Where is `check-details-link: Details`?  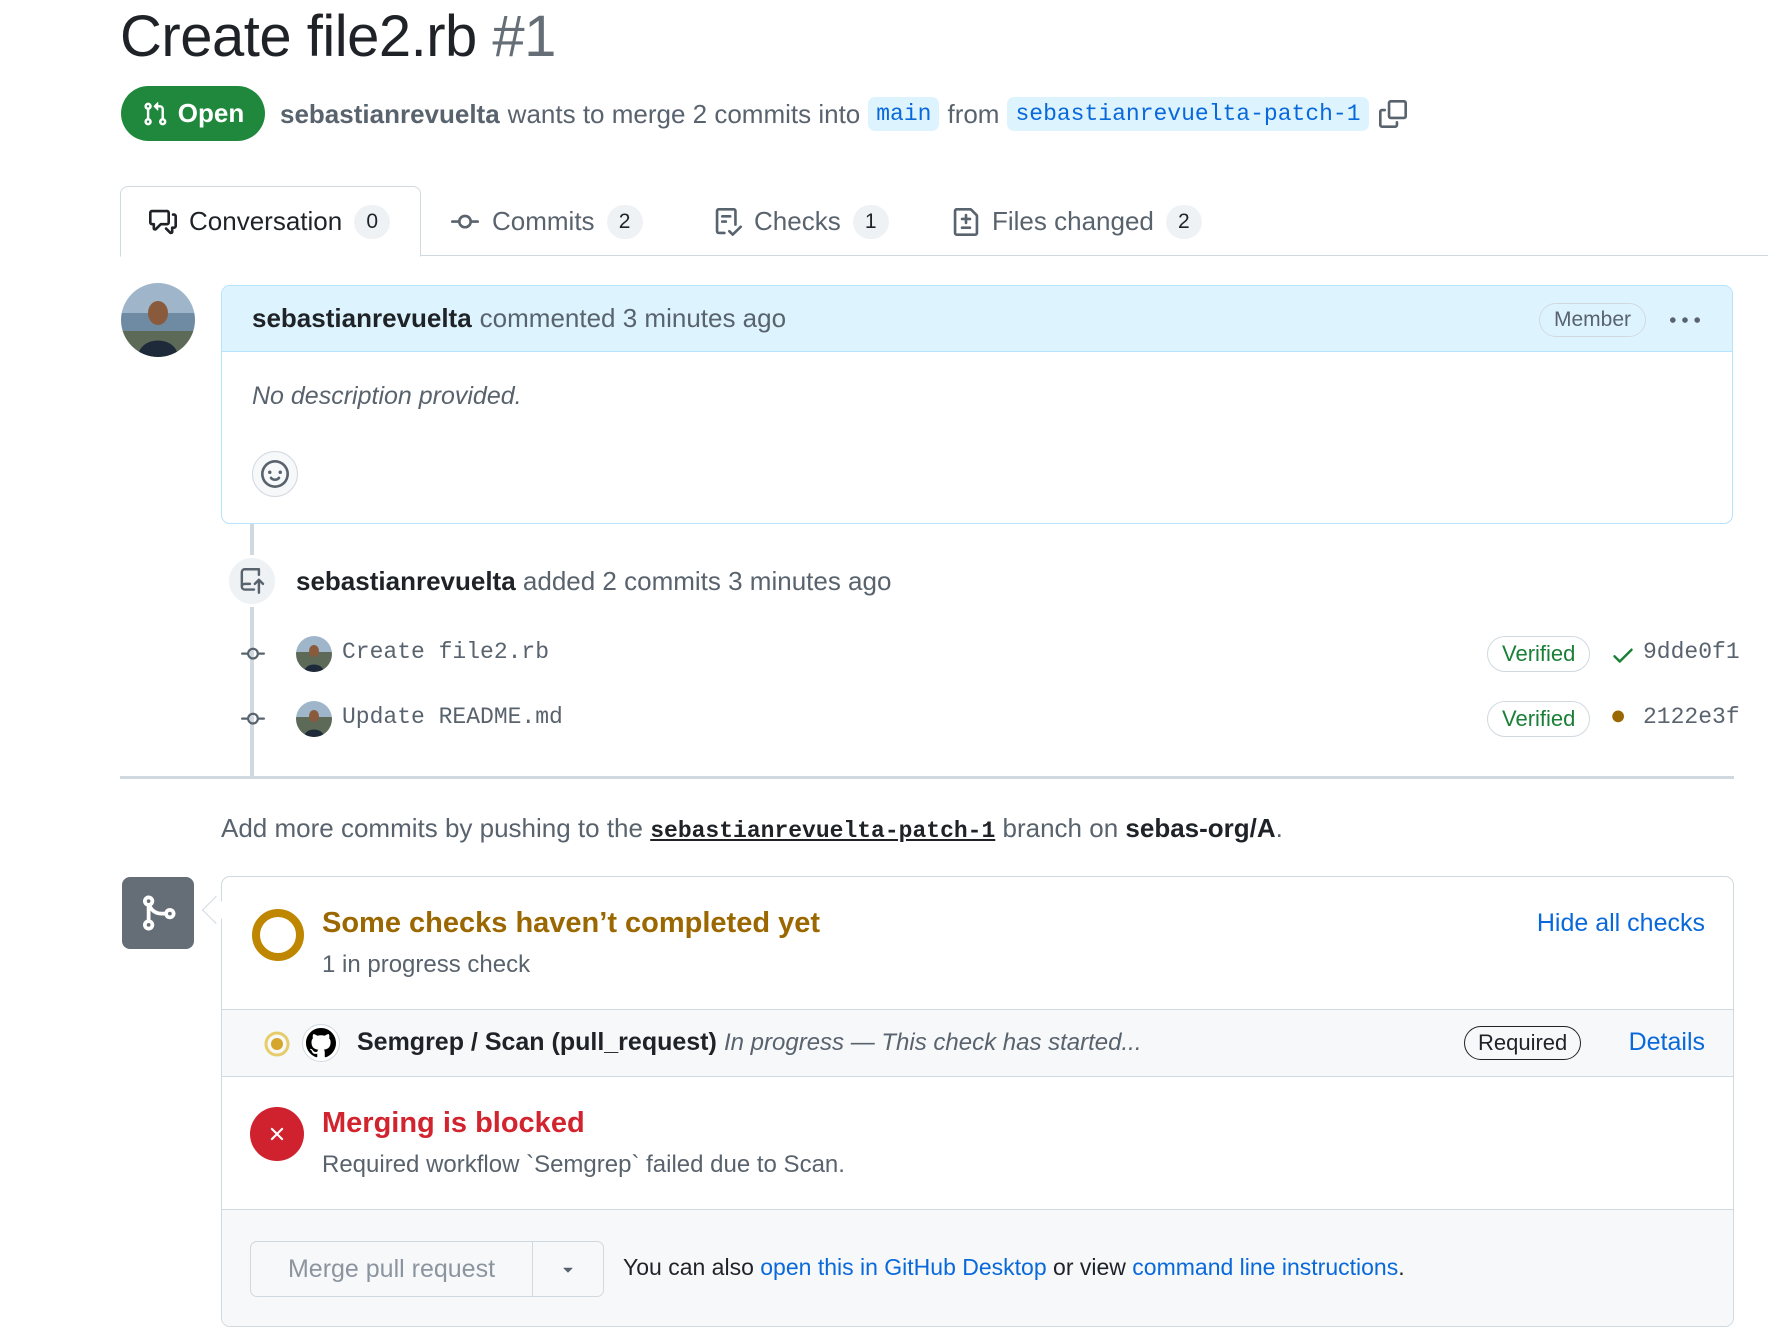 check-details-link: Details is located at coordinates (1667, 1042).